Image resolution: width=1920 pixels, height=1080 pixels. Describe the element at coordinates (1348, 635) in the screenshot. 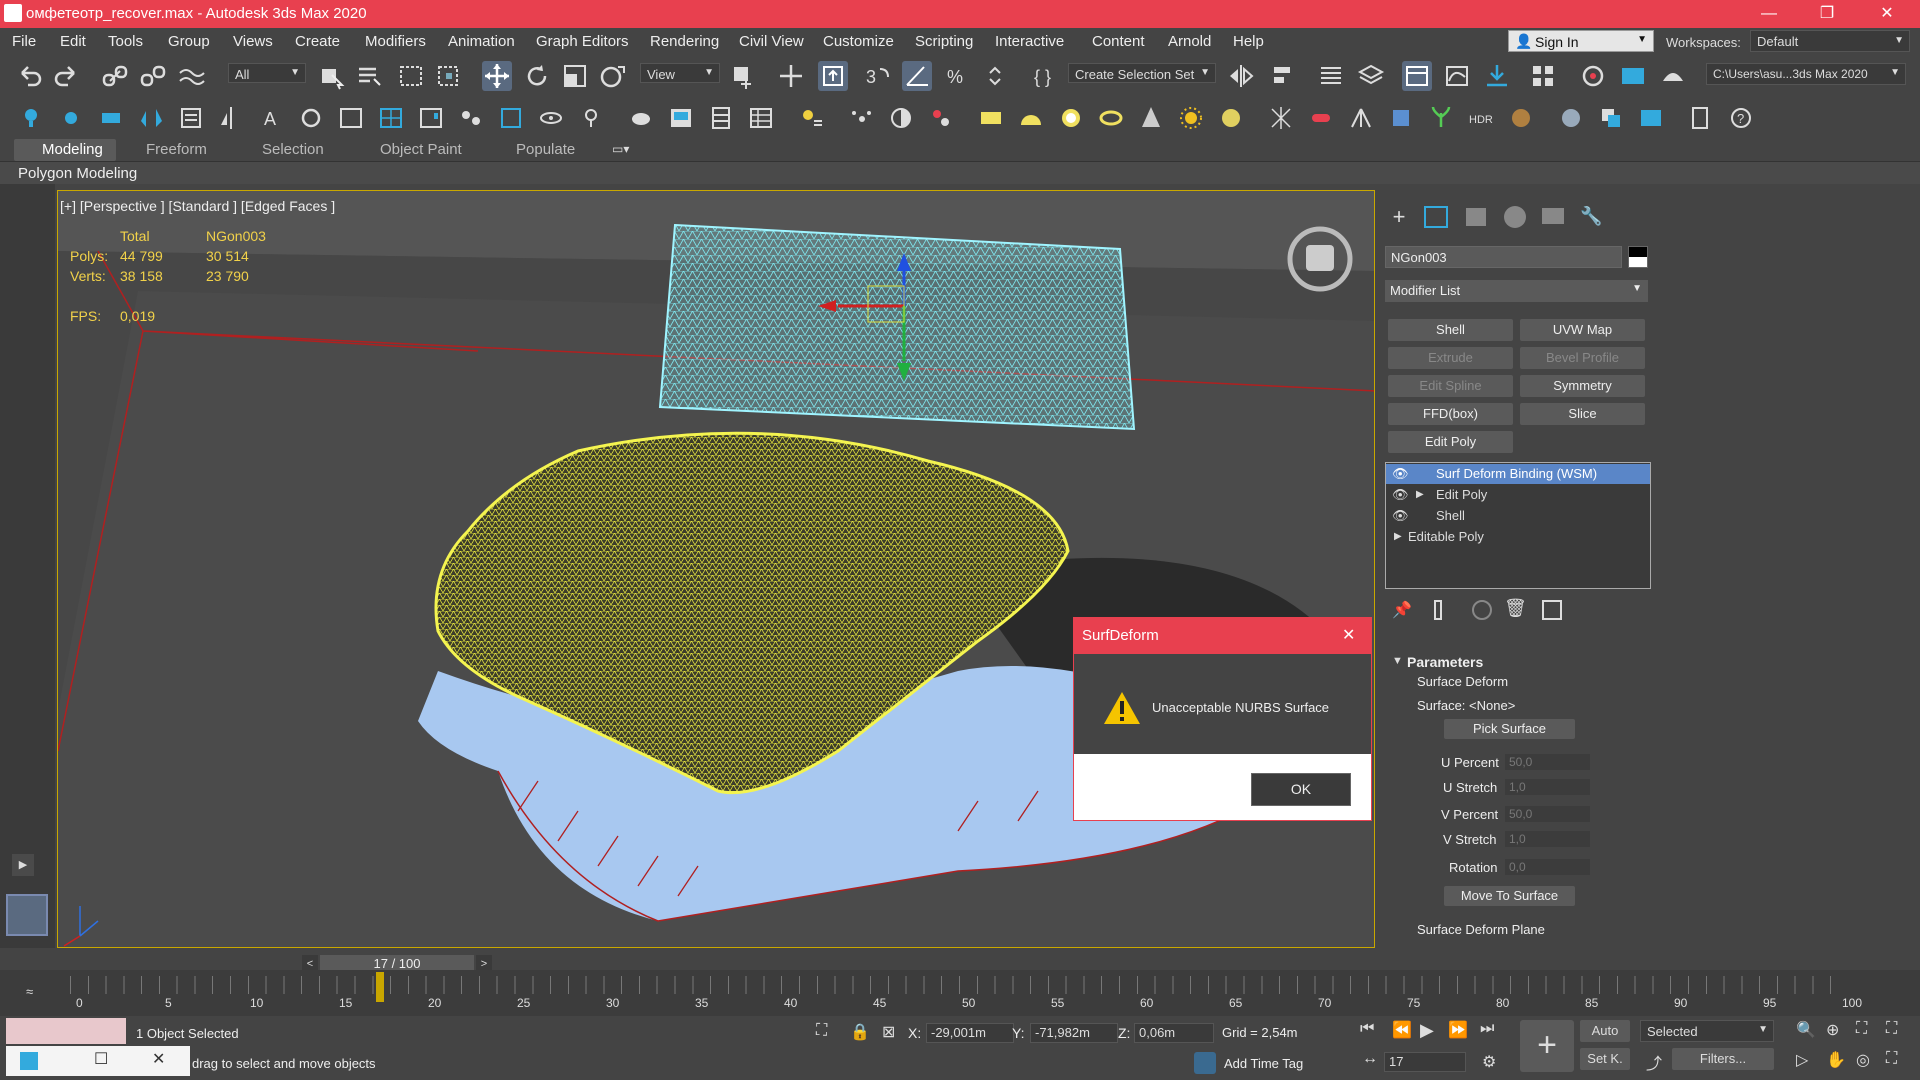

I see `dialog-close-icon: ✕` at that location.